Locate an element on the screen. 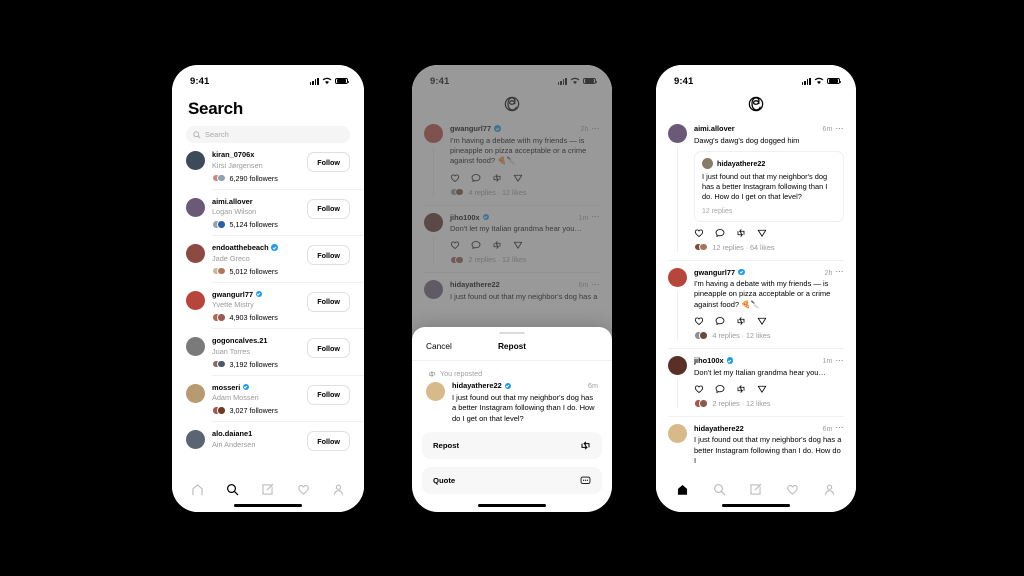 This screenshot has width=1024, height=576. quoted-post-header: hidayathere22 is located at coordinates (769, 163).